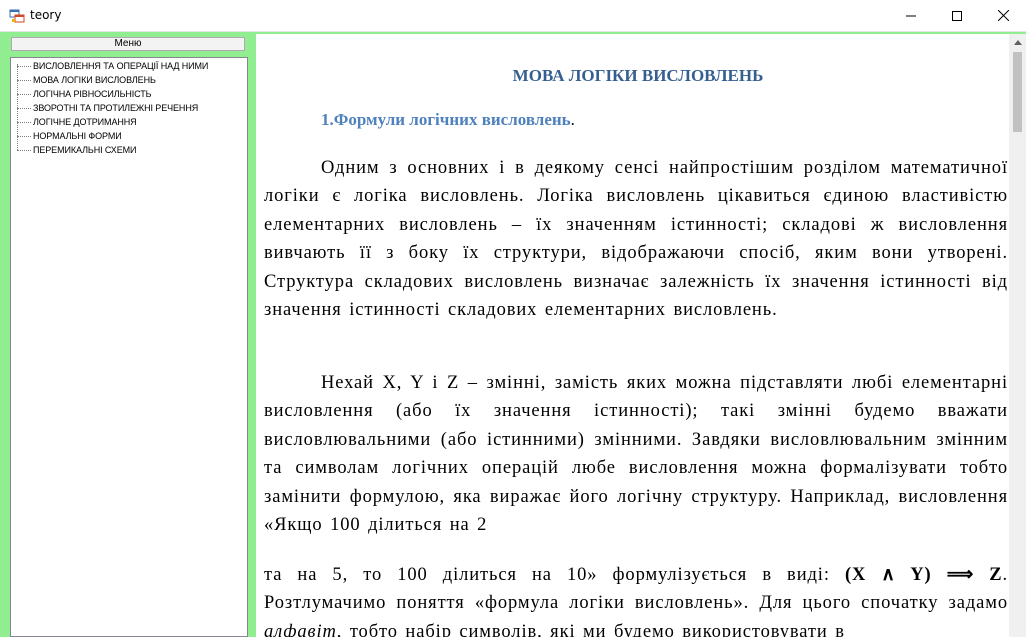 The image size is (1026, 637). Describe the element at coordinates (116, 108) in the screenshot. I see `tree-item-label: ЗВОРОТНІ ТА ПРОТИЛЕЖНІ РЕЧЕННЯ` at that location.